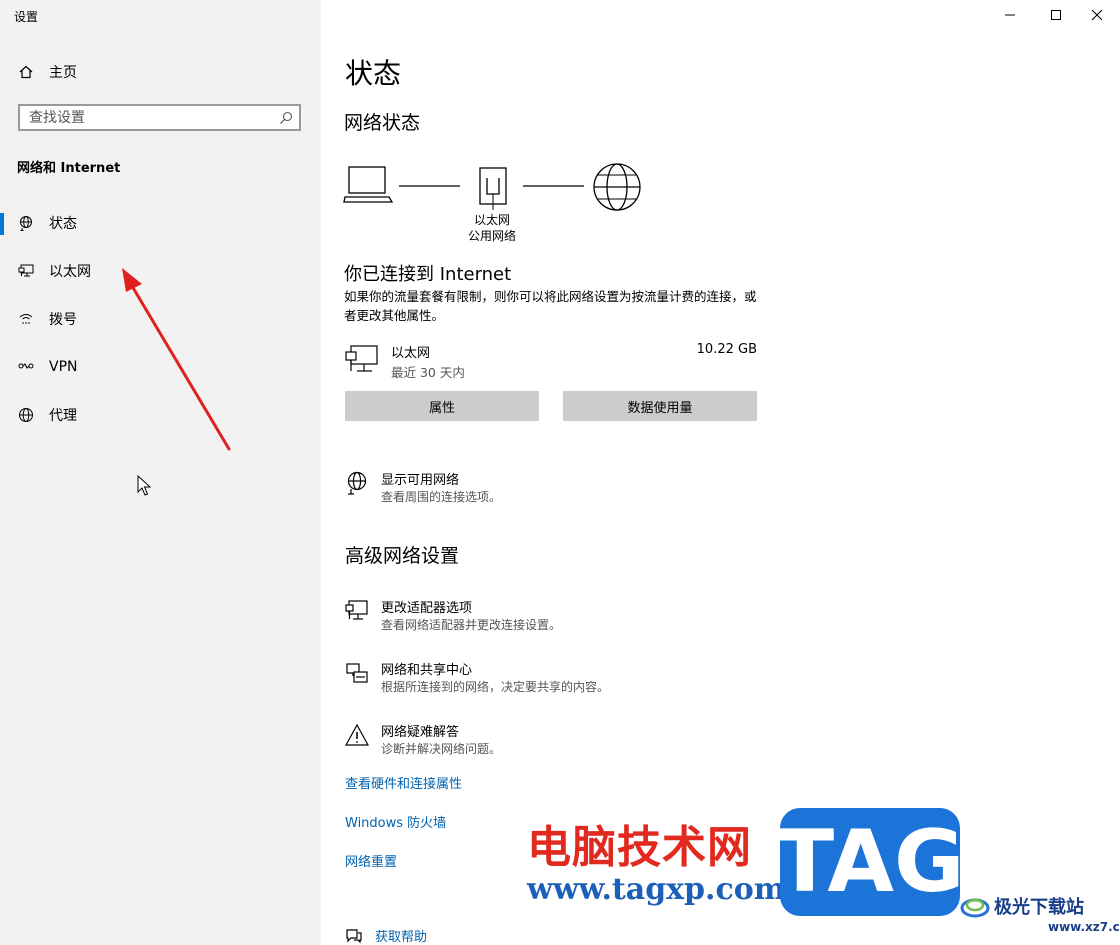 Image resolution: width=1120 pixels, height=945 pixels. I want to click on watermark-tag-logo: TAG, so click(870, 862).